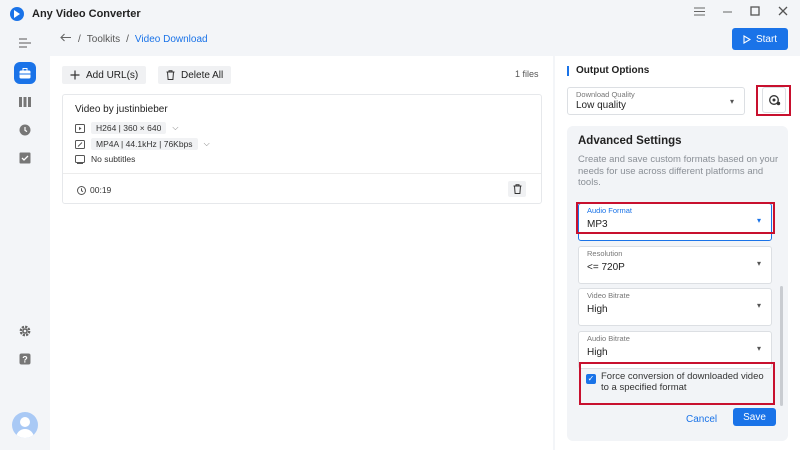 The image size is (800, 450). Describe the element at coordinates (527, 74) in the screenshot. I see `files-count: 1 files` at that location.